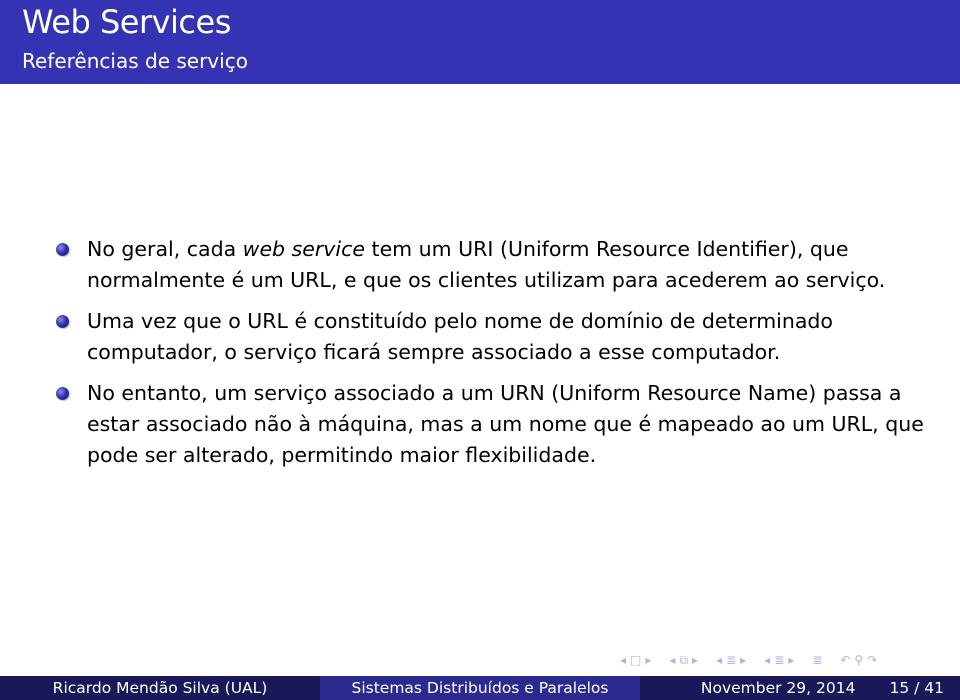 This screenshot has height=700, width=960. What do you see at coordinates (719, 660) in the screenshot?
I see `prev-section-icon: ◂` at bounding box center [719, 660].